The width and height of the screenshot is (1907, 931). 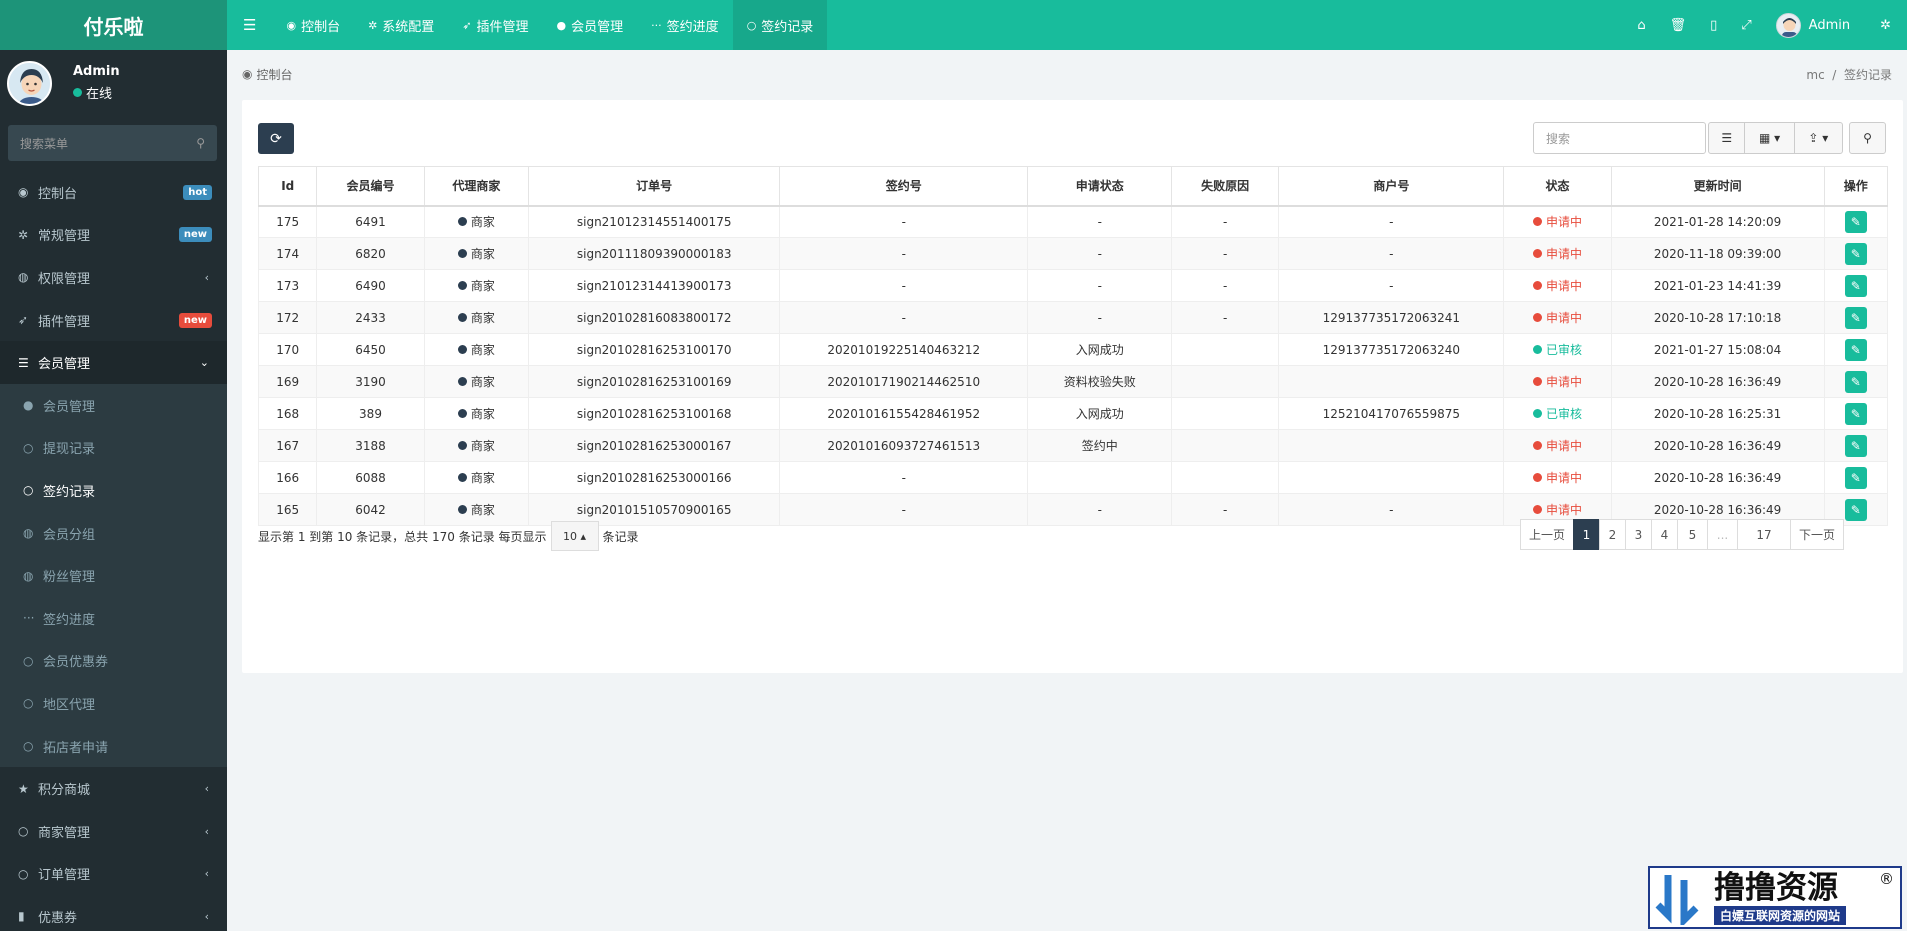 What do you see at coordinates (1856, 186) in the screenshot?
I see `column-header: 操作` at bounding box center [1856, 186].